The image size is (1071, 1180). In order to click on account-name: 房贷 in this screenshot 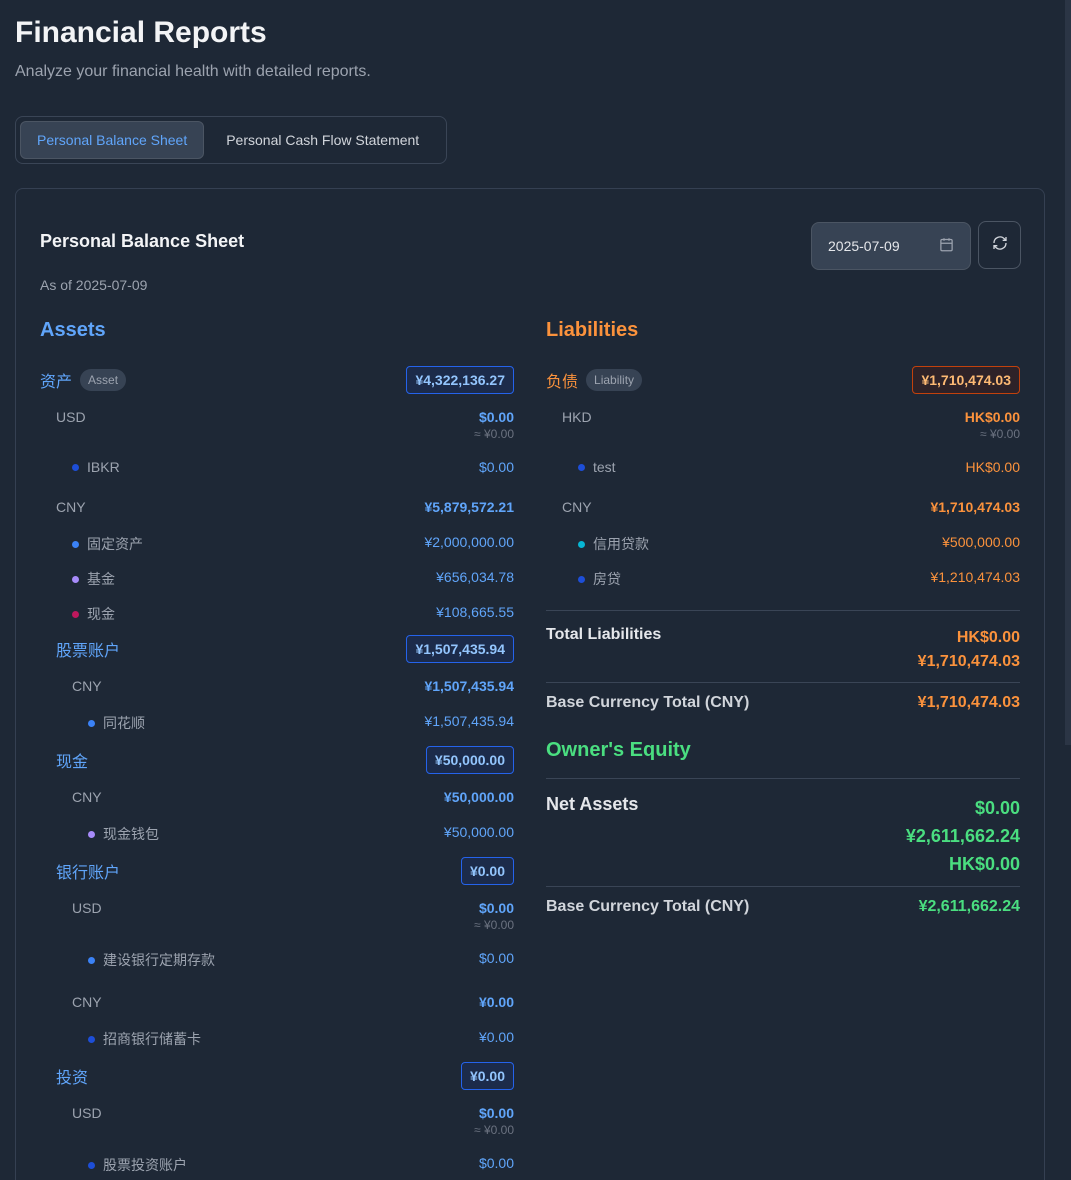, I will do `click(607, 579)`.